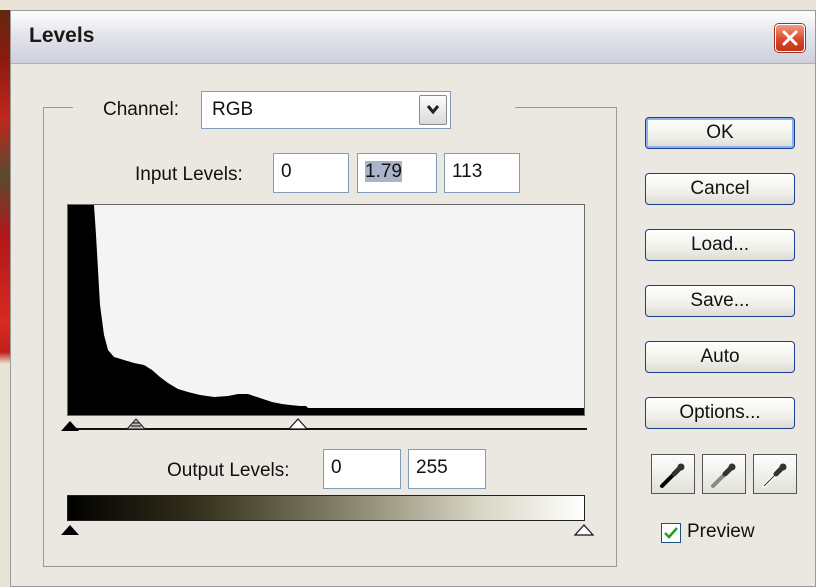 This screenshot has height=587, width=816. I want to click on input-gamma-slider, so click(136, 424).